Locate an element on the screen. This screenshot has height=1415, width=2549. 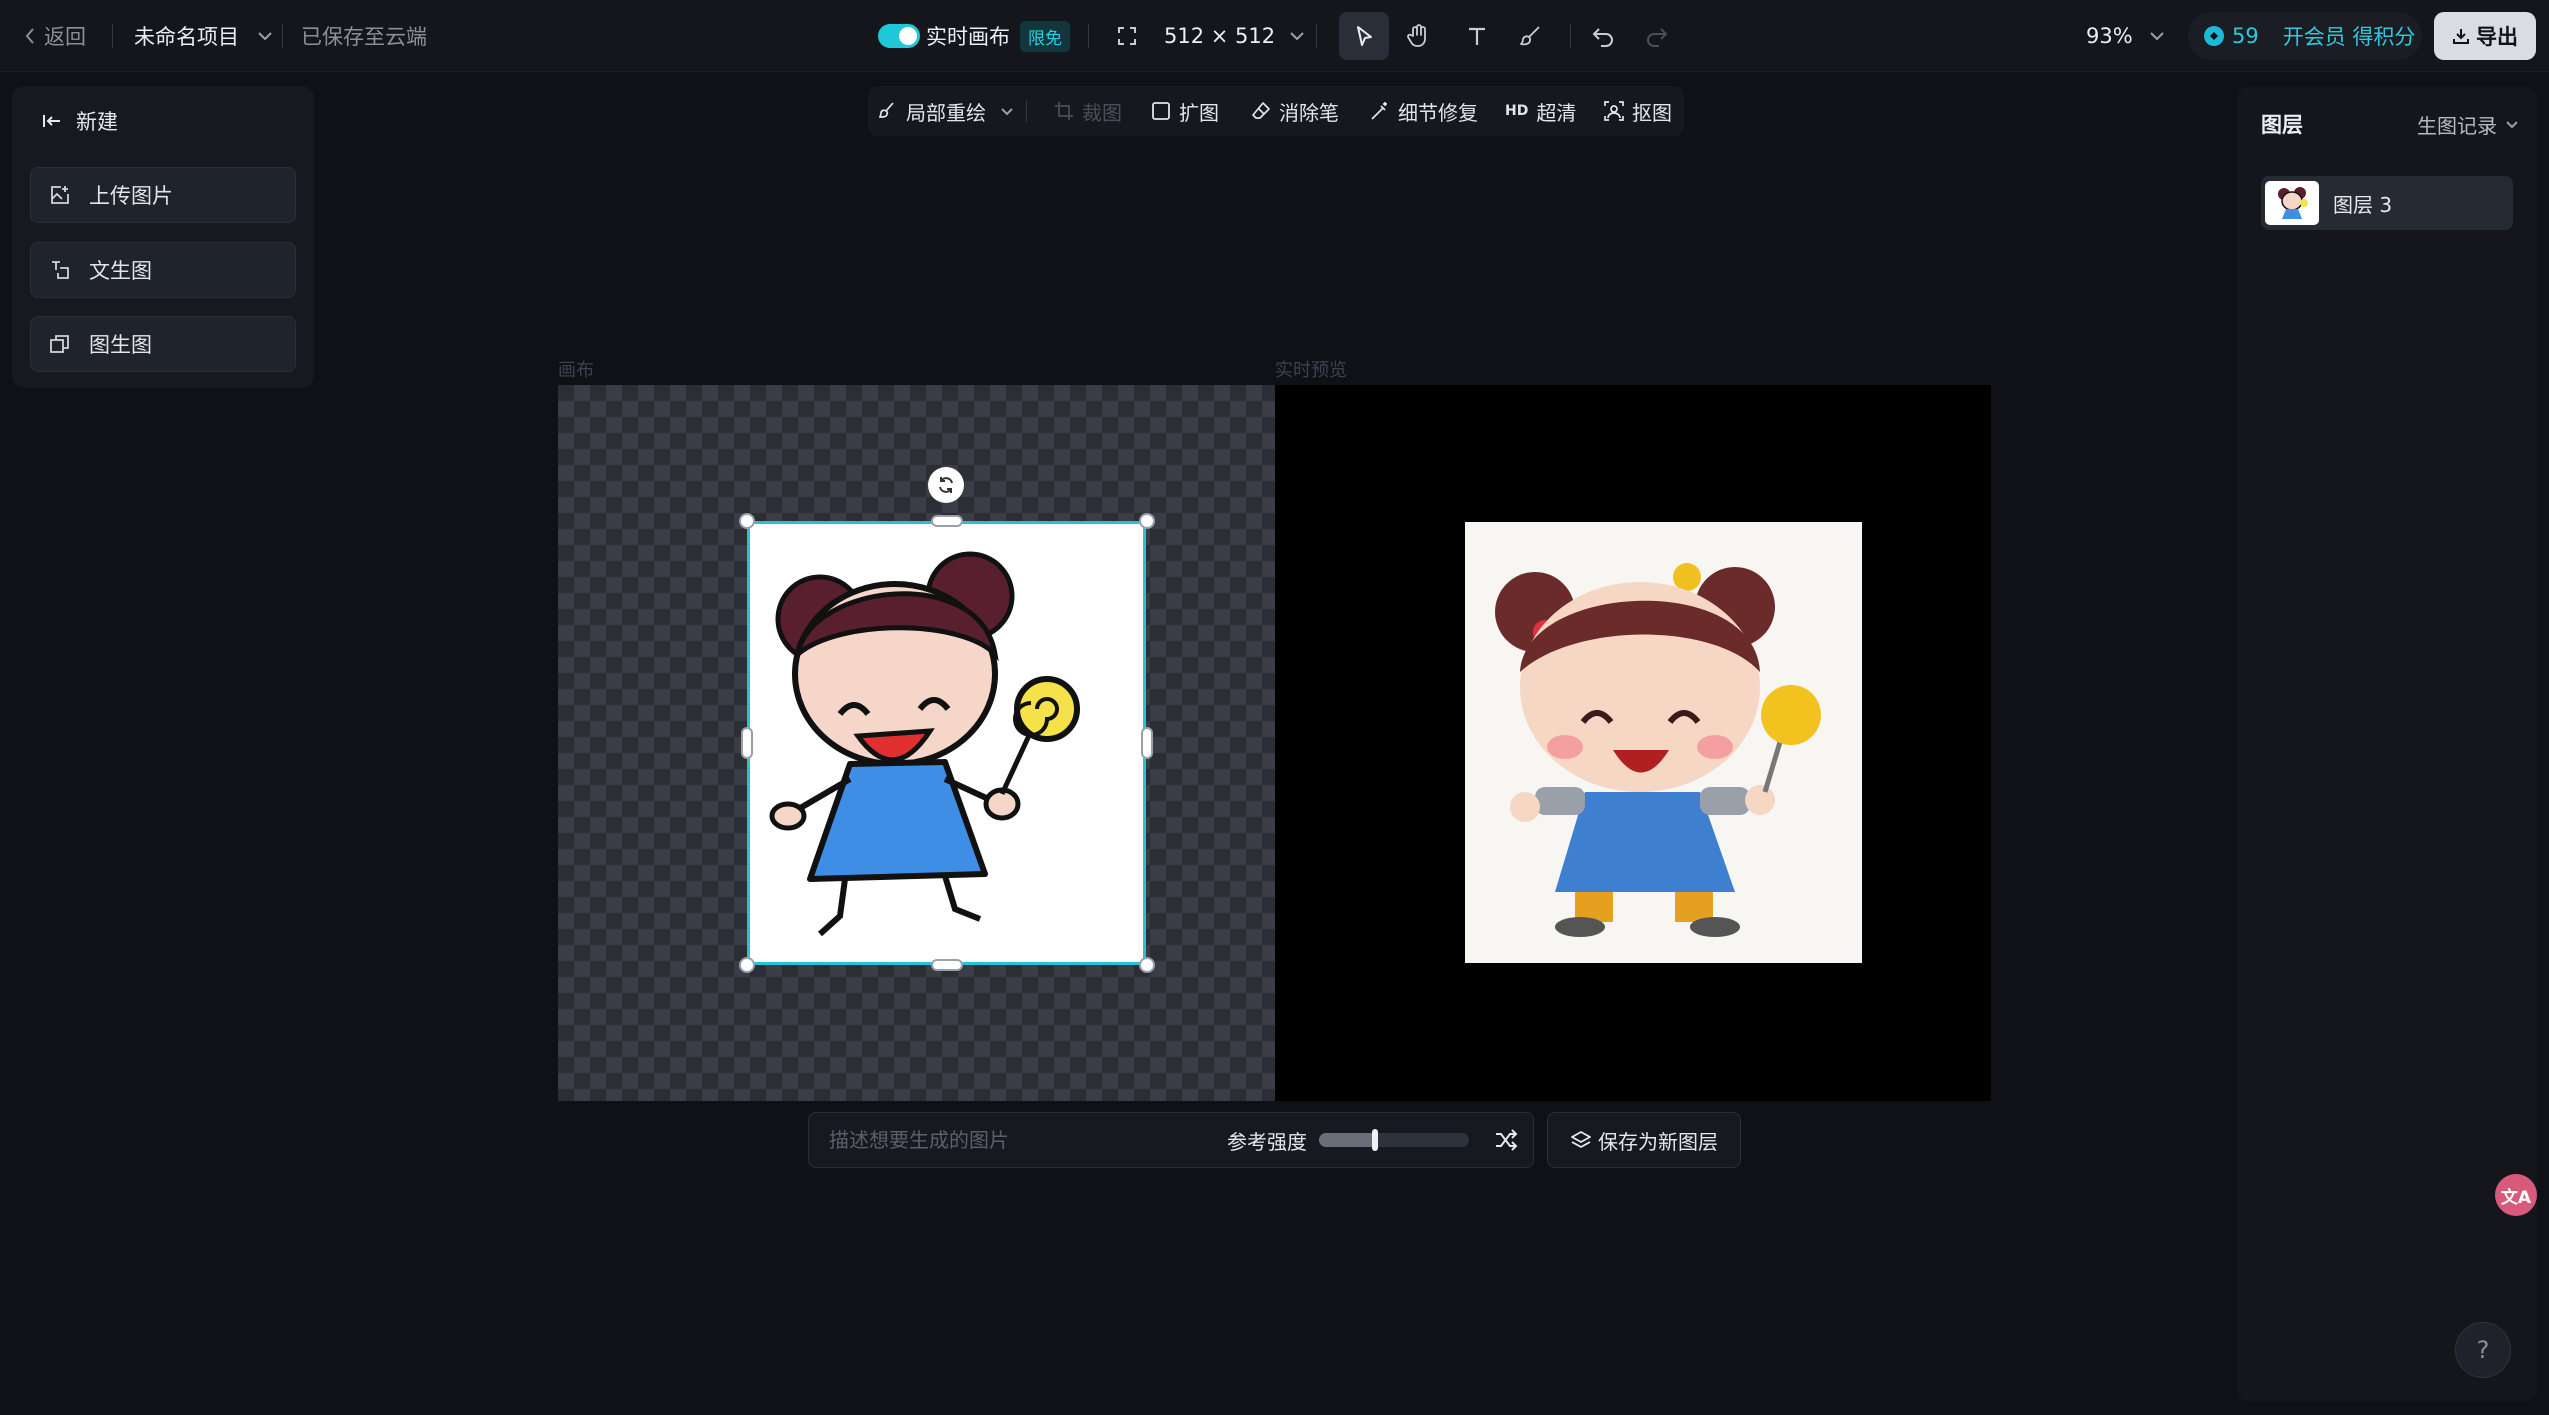
reference-strength-label: 参考强度 is located at coordinates (1267, 1141).